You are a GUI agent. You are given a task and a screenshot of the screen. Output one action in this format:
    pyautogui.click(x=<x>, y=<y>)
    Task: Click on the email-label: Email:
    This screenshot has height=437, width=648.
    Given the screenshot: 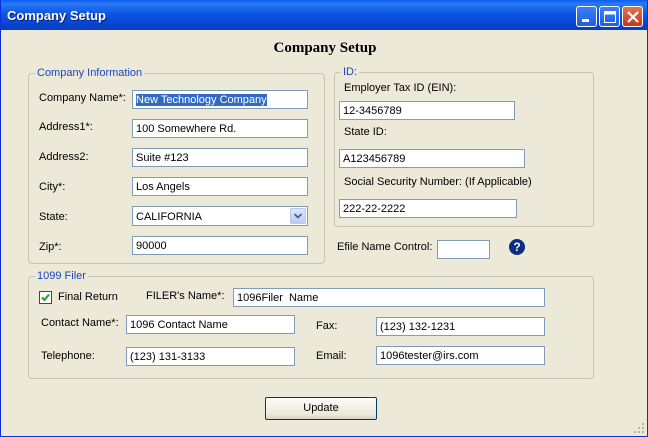 What is the action you would take?
    pyautogui.click(x=331, y=356)
    